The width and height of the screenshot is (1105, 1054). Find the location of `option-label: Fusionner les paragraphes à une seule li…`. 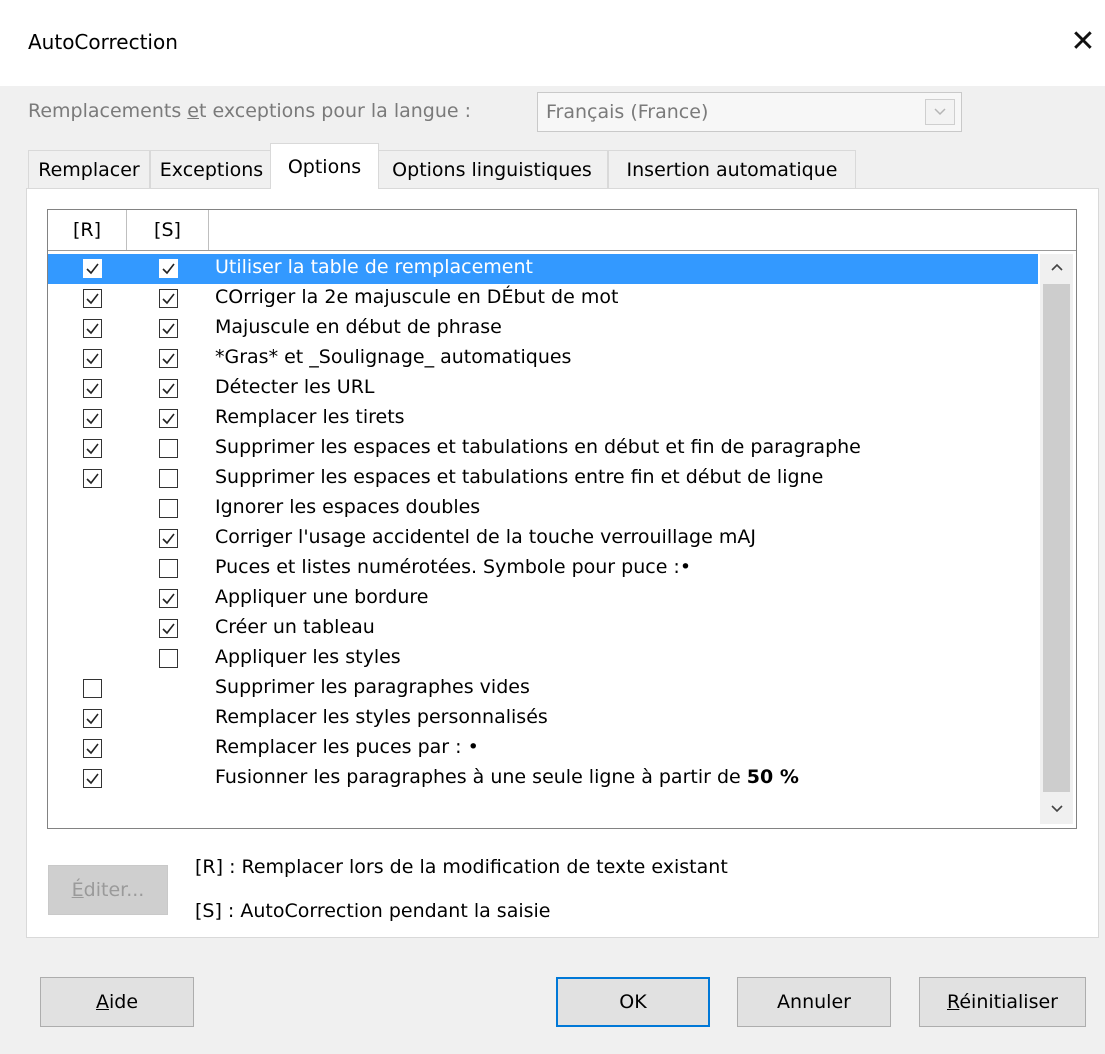

option-label: Fusionner les paragraphes à une seule li… is located at coordinates (507, 777).